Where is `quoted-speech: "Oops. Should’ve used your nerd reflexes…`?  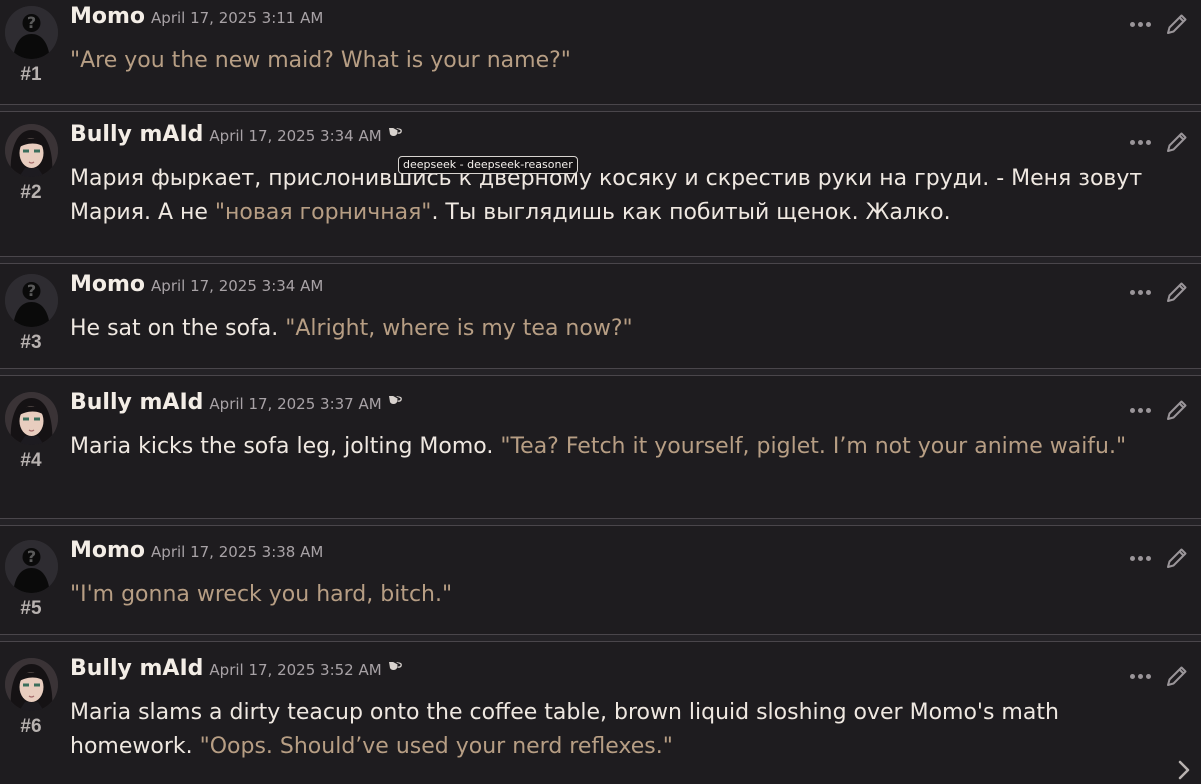 quoted-speech: "Oops. Should’ve used your nerd reflexes… is located at coordinates (436, 746).